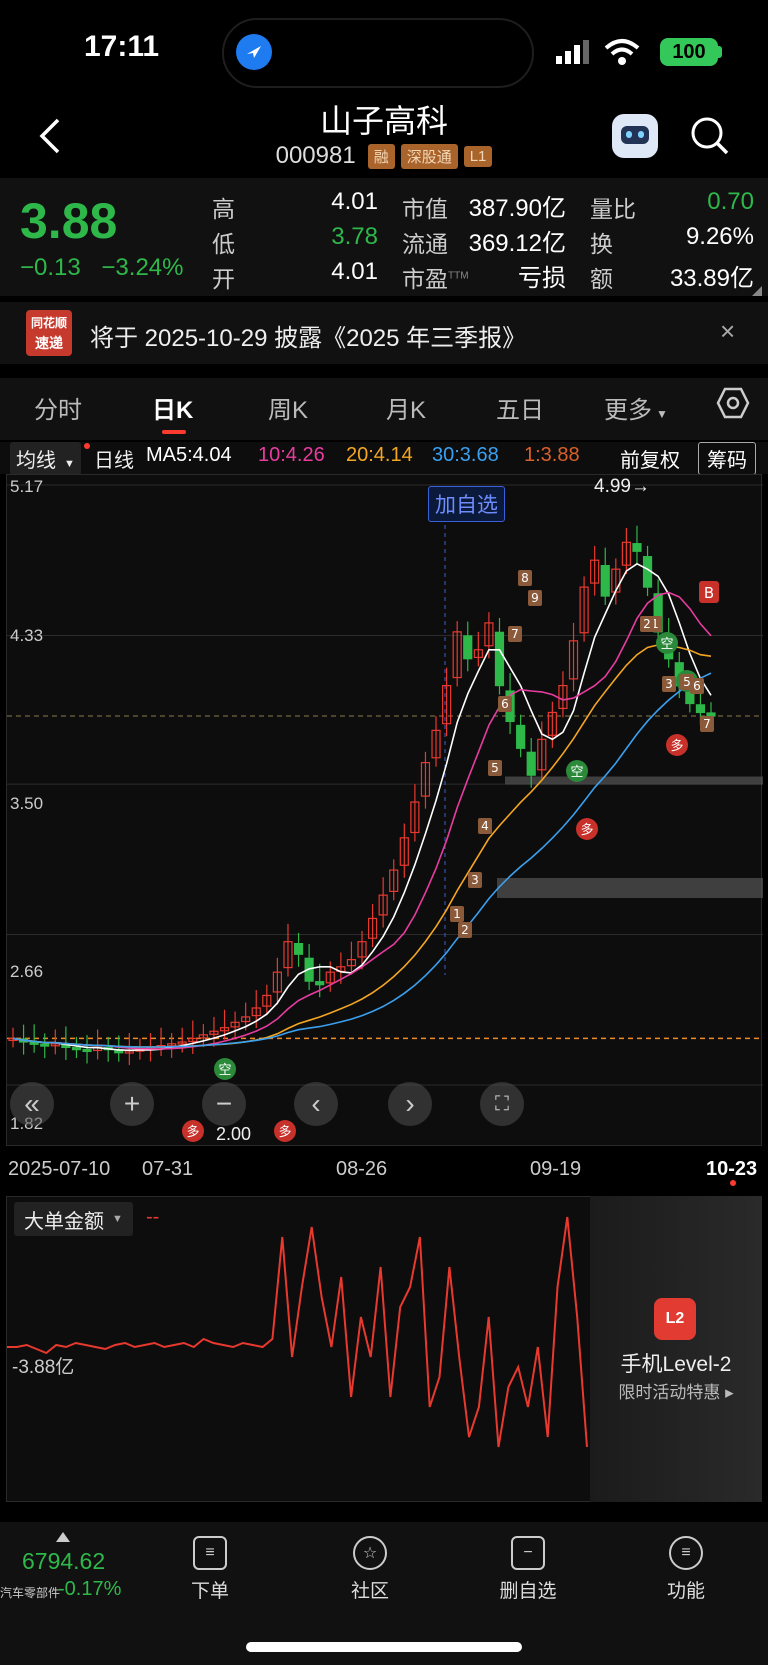 The image size is (768, 1665). Describe the element at coordinates (552, 455) in the screenshot. I see `ma1-label: 1:3.88` at that location.